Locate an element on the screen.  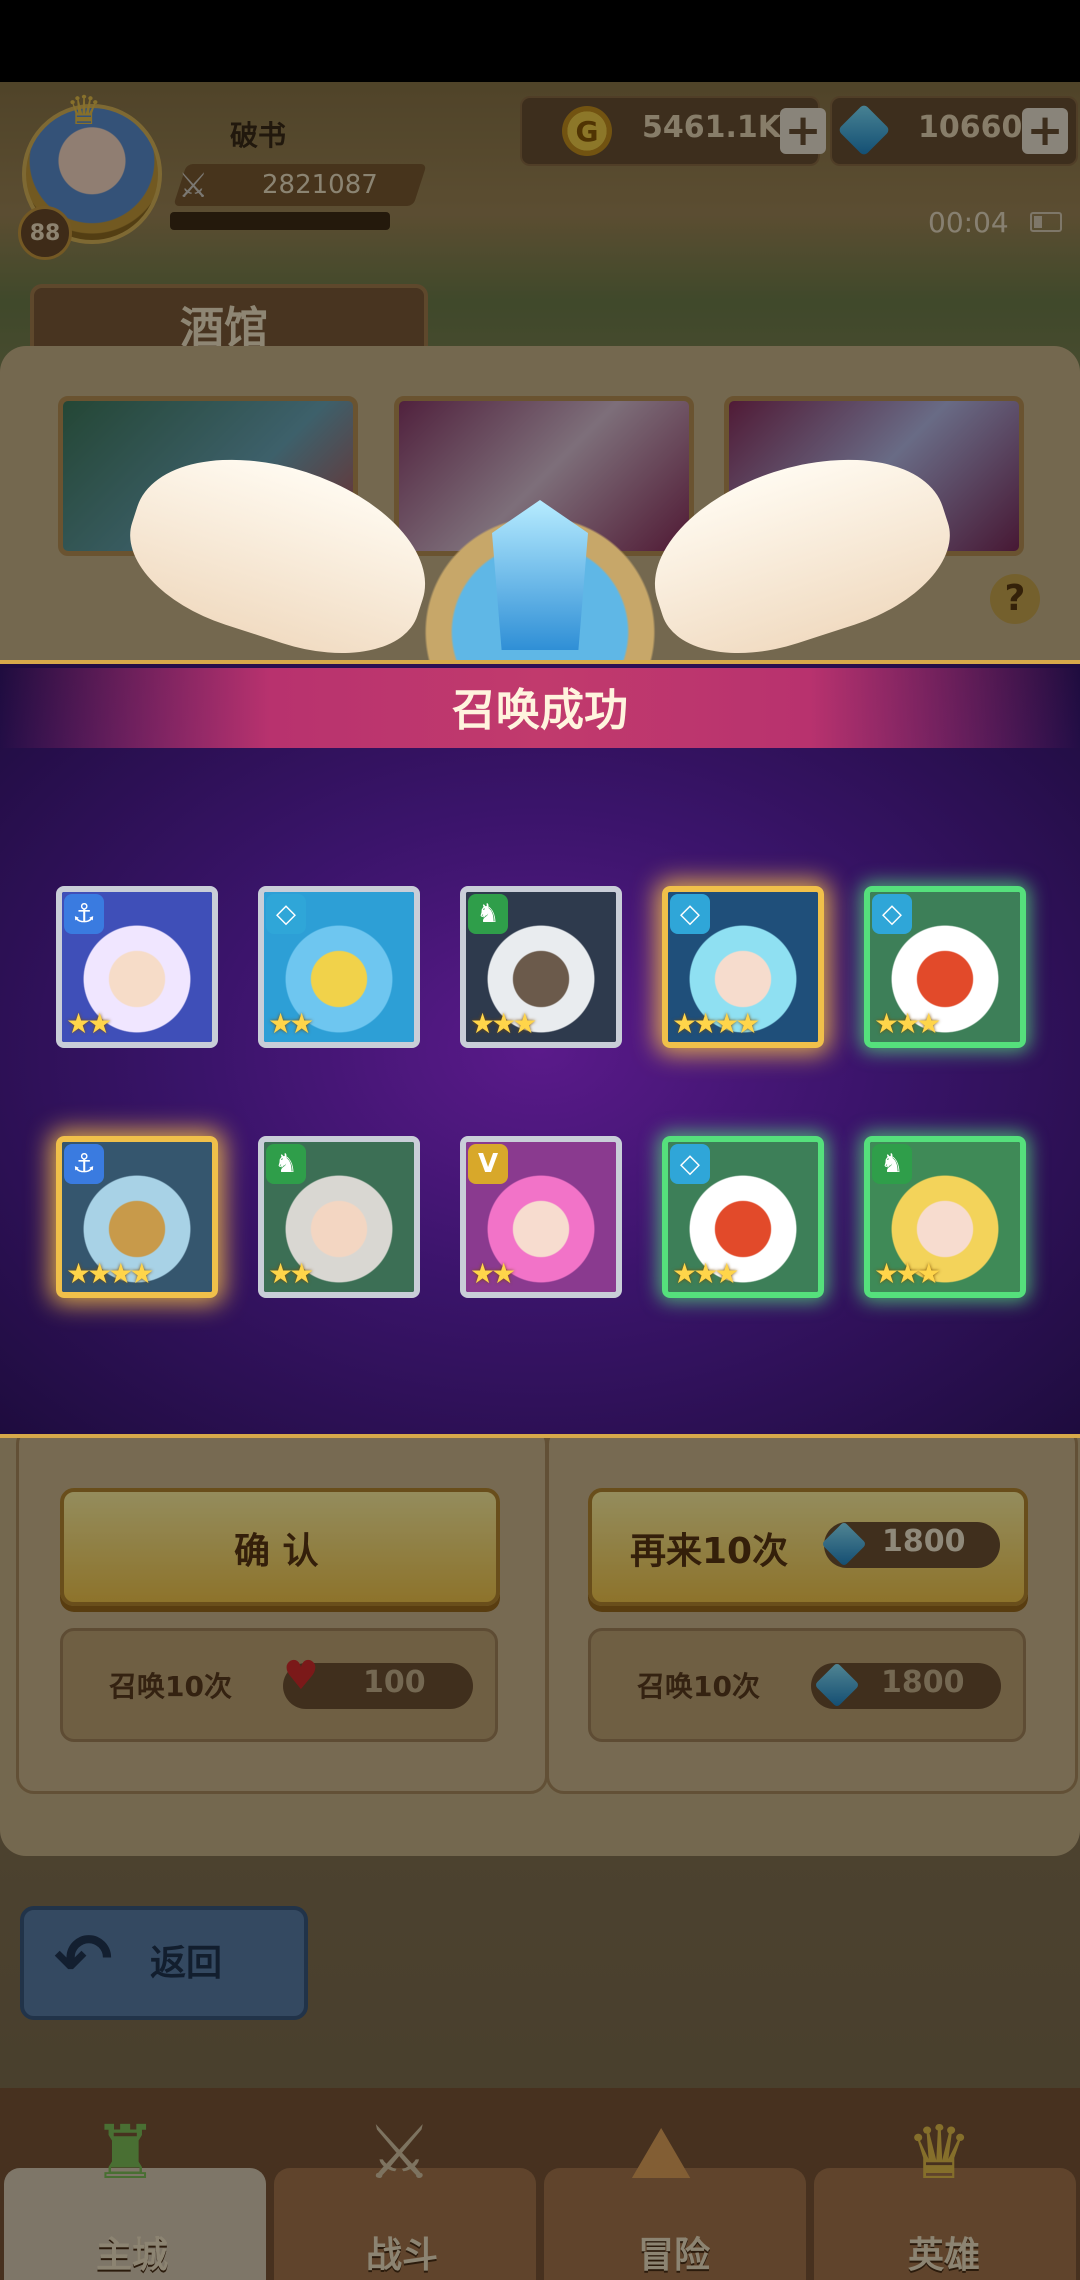
v-class-icon: V is located at coordinates (488, 1164).